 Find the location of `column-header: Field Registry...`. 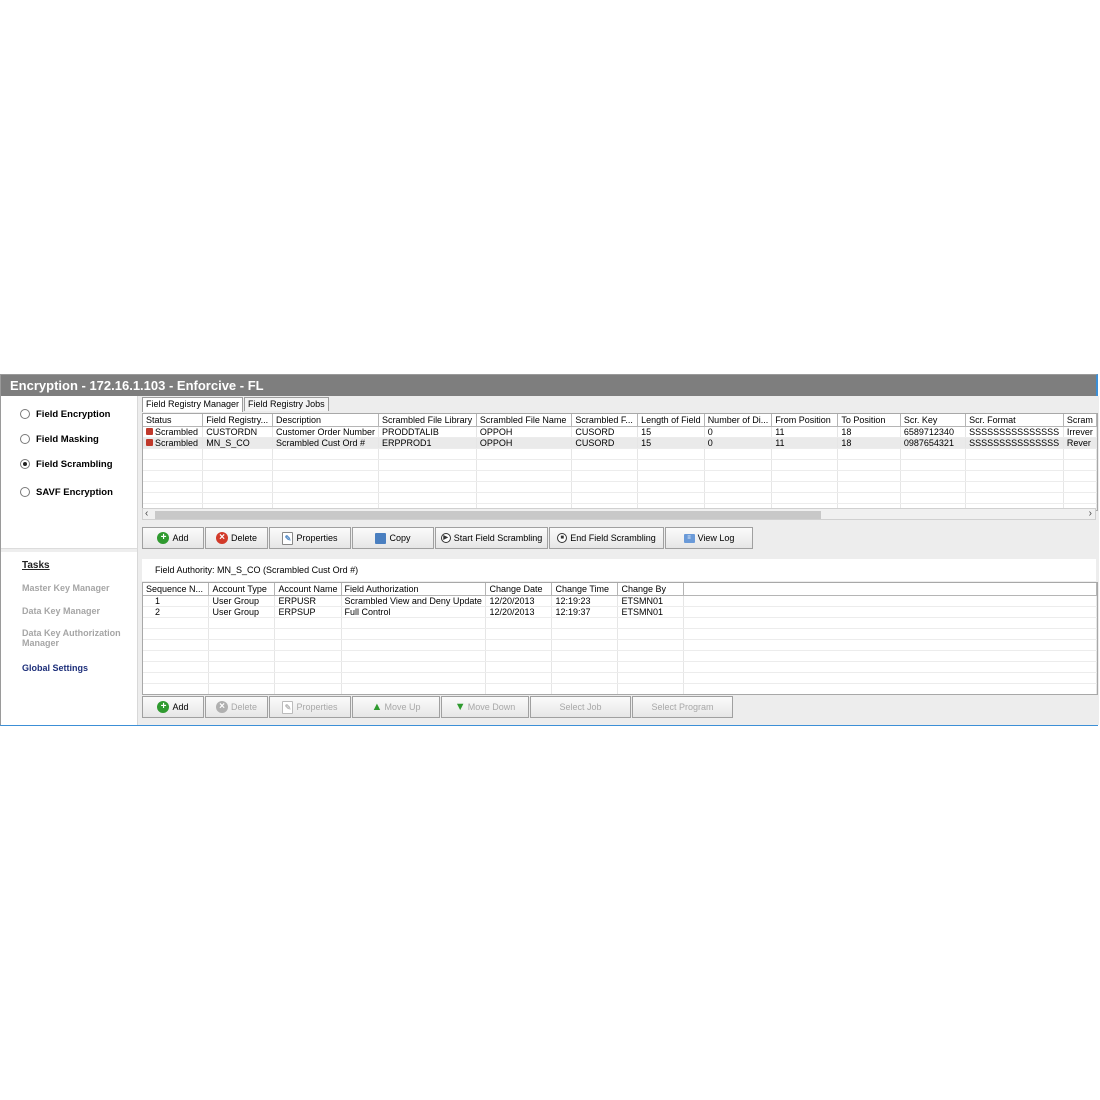

column-header: Field Registry... is located at coordinates (238, 420).